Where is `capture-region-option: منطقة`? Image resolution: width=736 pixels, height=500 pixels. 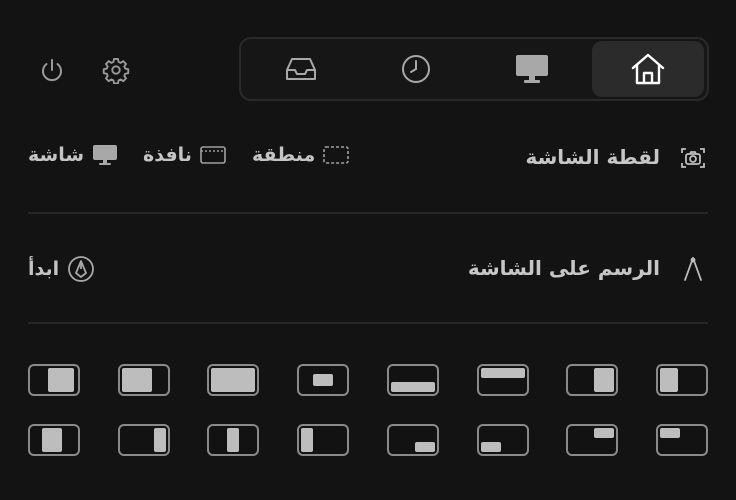
capture-region-option: منطقة is located at coordinates (301, 155).